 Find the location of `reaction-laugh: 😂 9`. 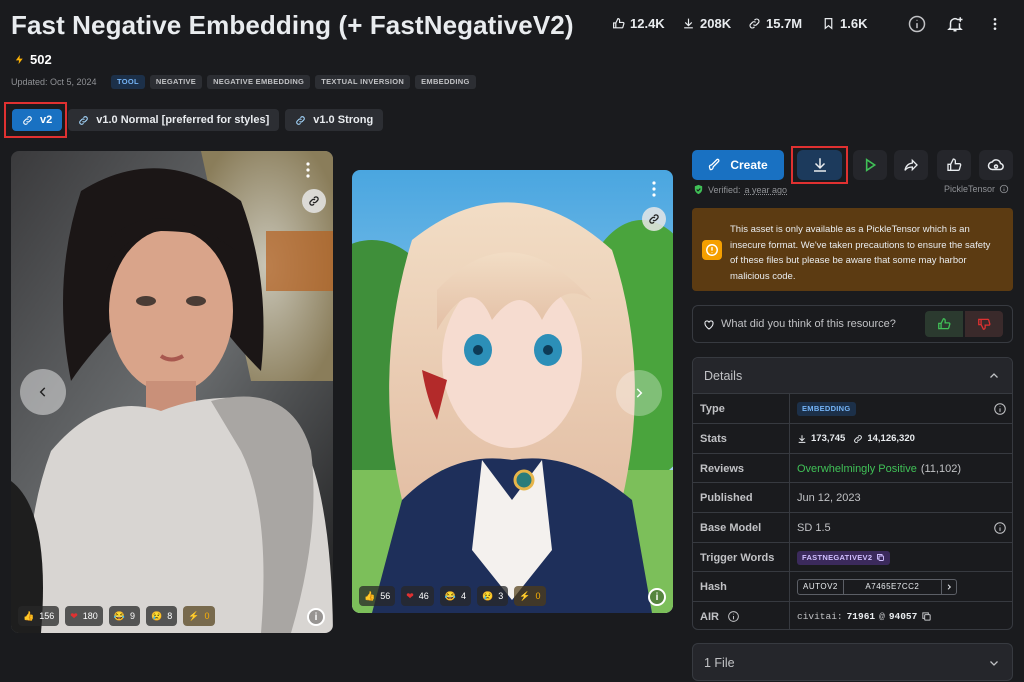

reaction-laugh: 😂 9 is located at coordinates (124, 616).